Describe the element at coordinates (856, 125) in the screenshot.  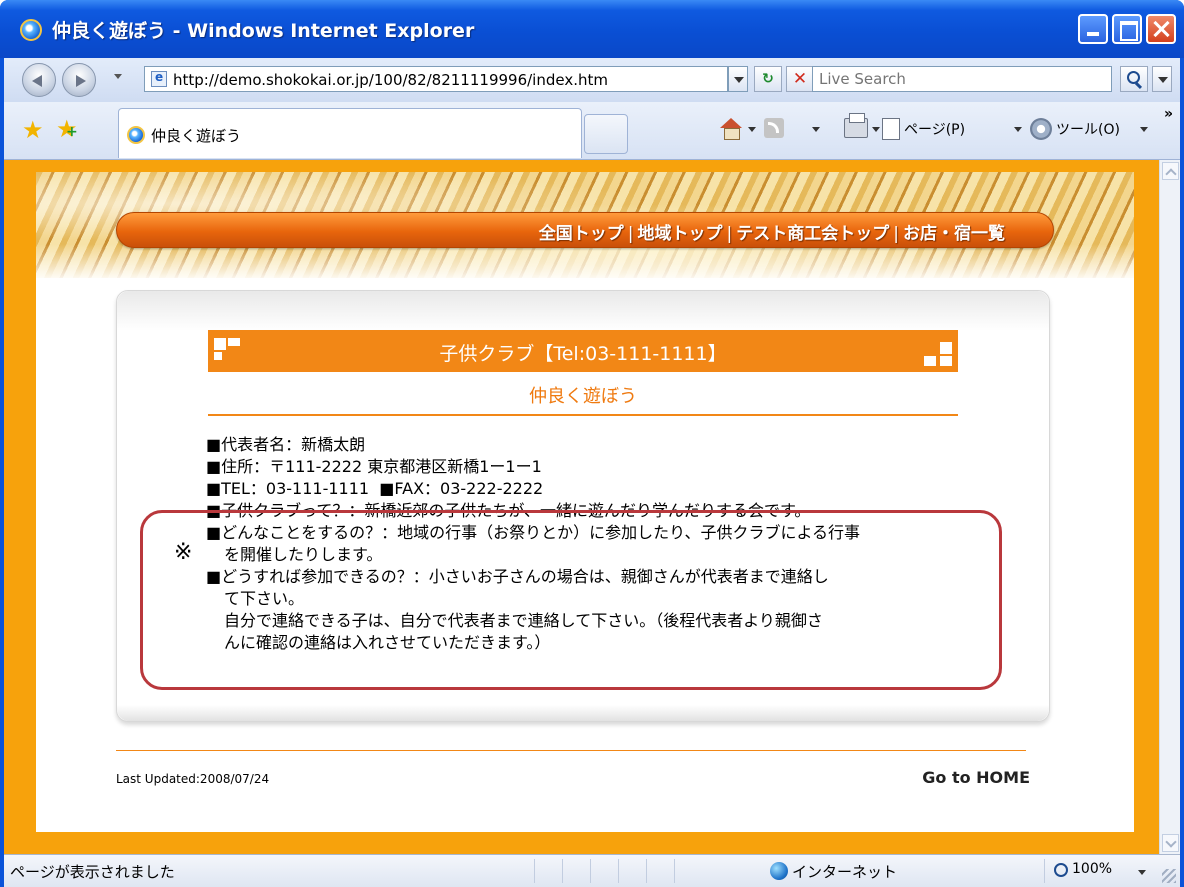
I see `print-icon` at that location.